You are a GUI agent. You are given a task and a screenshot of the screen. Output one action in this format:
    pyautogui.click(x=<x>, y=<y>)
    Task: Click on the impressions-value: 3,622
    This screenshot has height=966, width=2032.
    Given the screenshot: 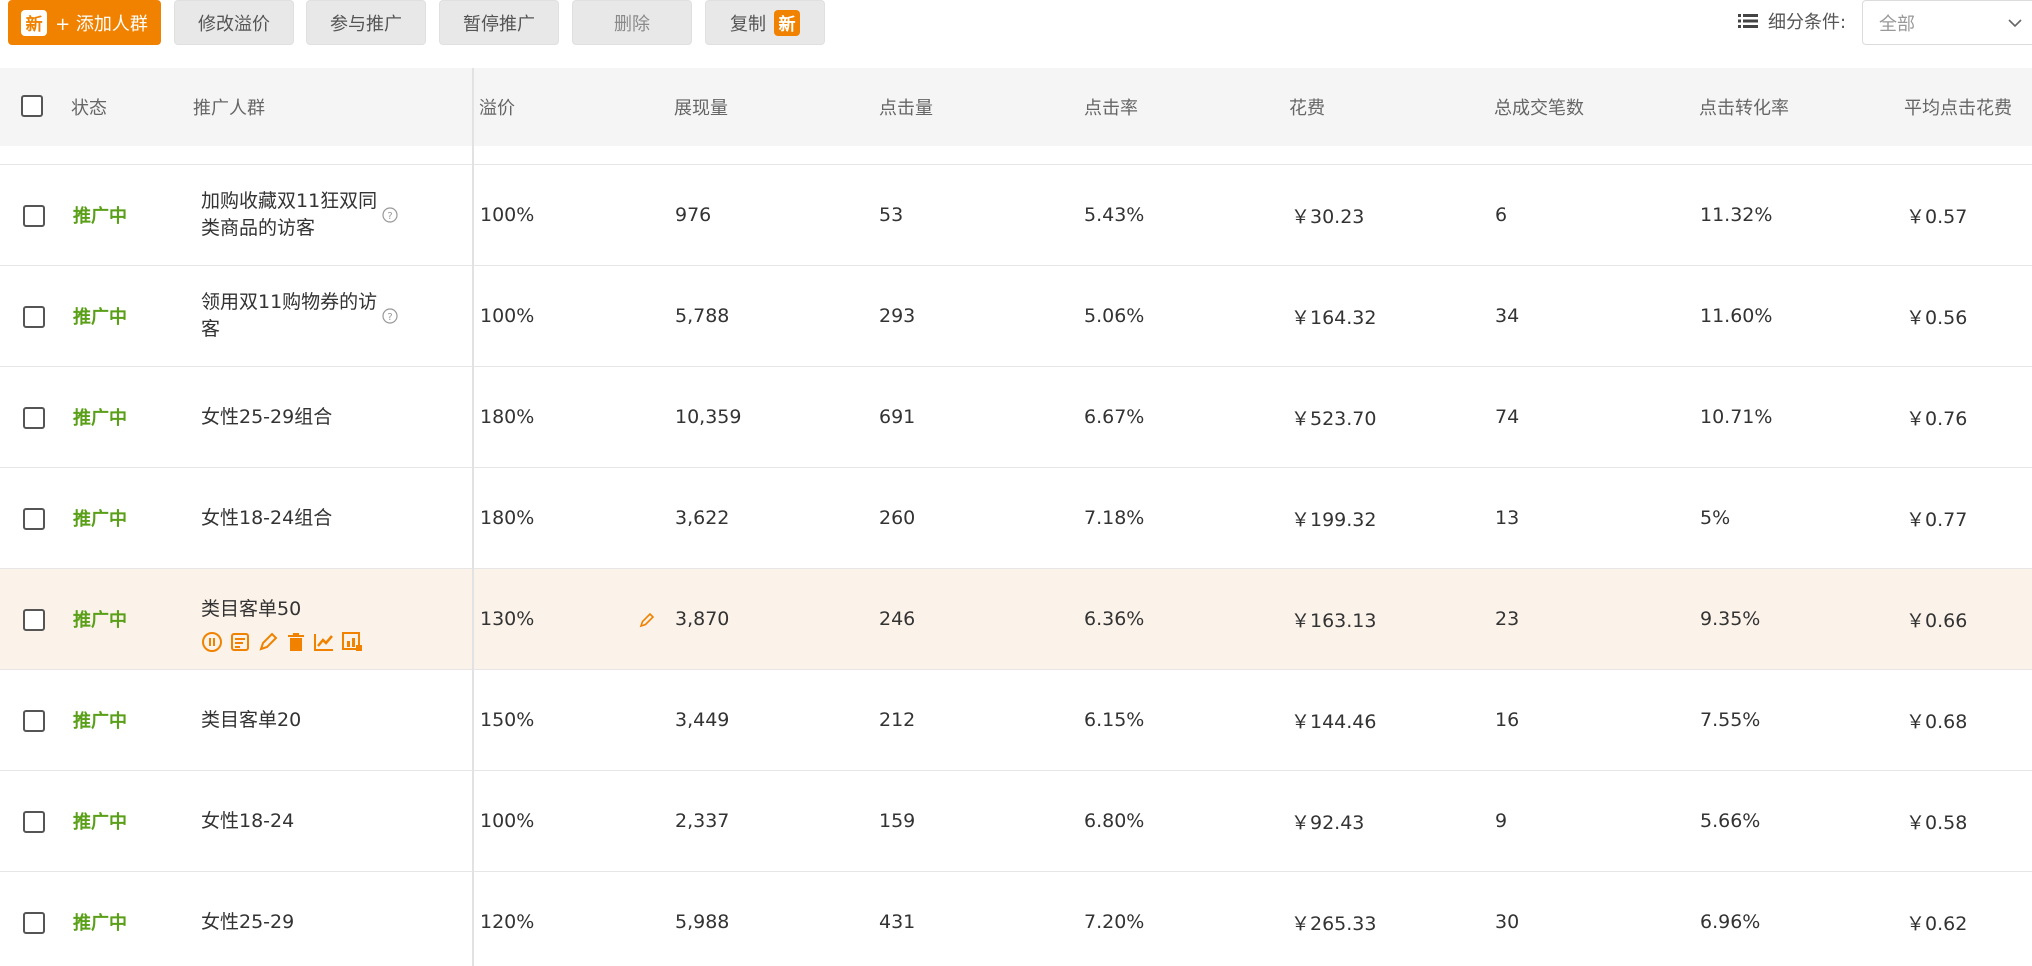 What is the action you would take?
    pyautogui.click(x=702, y=518)
    